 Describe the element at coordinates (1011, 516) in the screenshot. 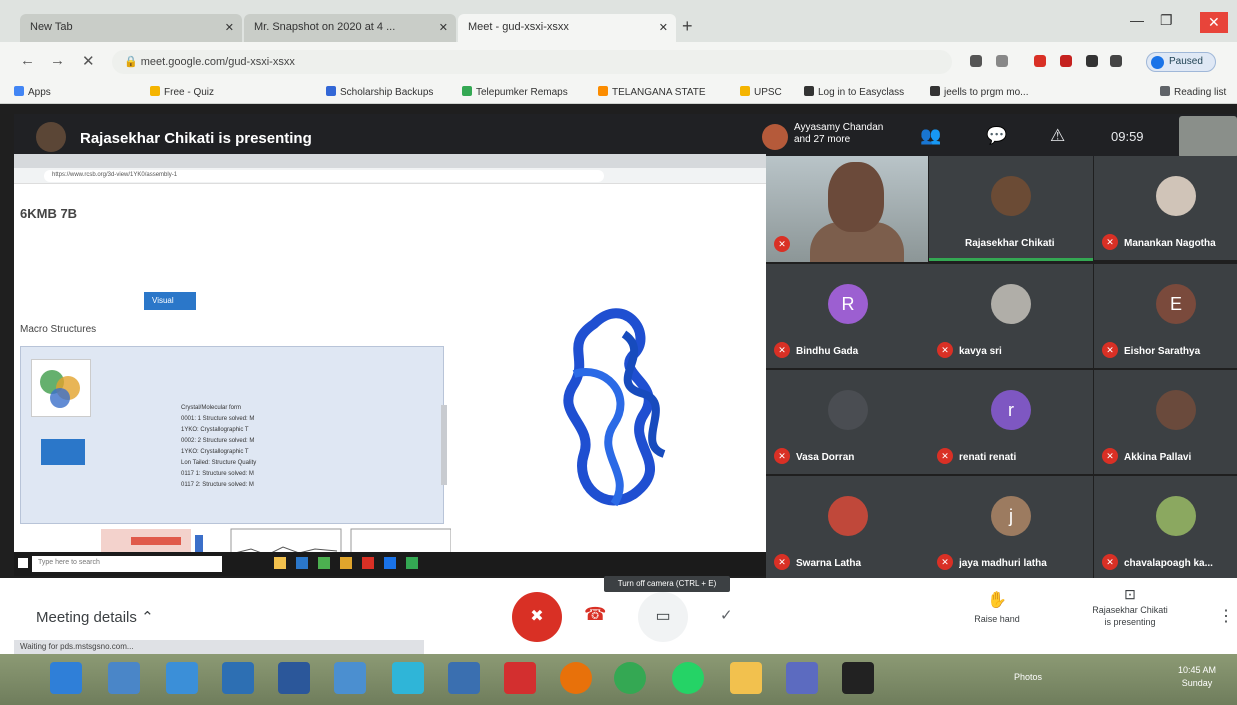

I see `avatar: j` at that location.